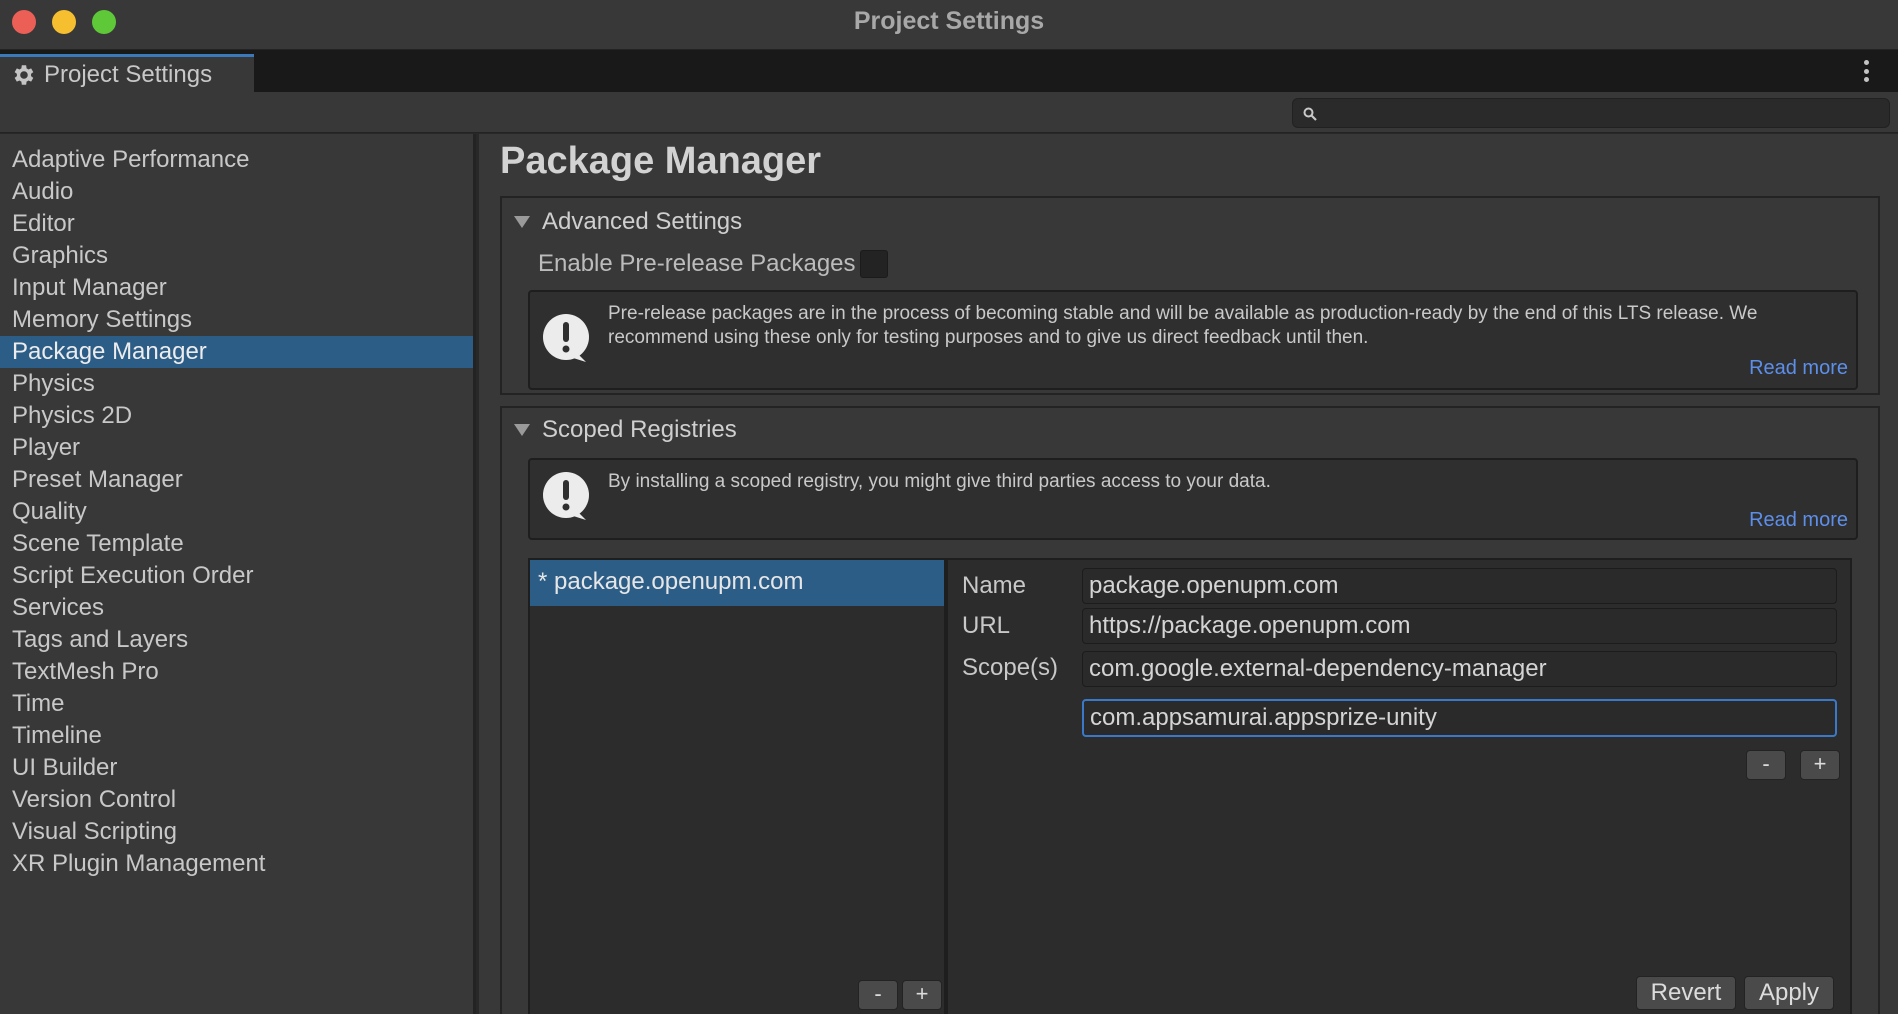 The height and width of the screenshot is (1014, 1898). Describe the element at coordinates (236, 224) in the screenshot. I see `sidebar-item: Editor` at that location.